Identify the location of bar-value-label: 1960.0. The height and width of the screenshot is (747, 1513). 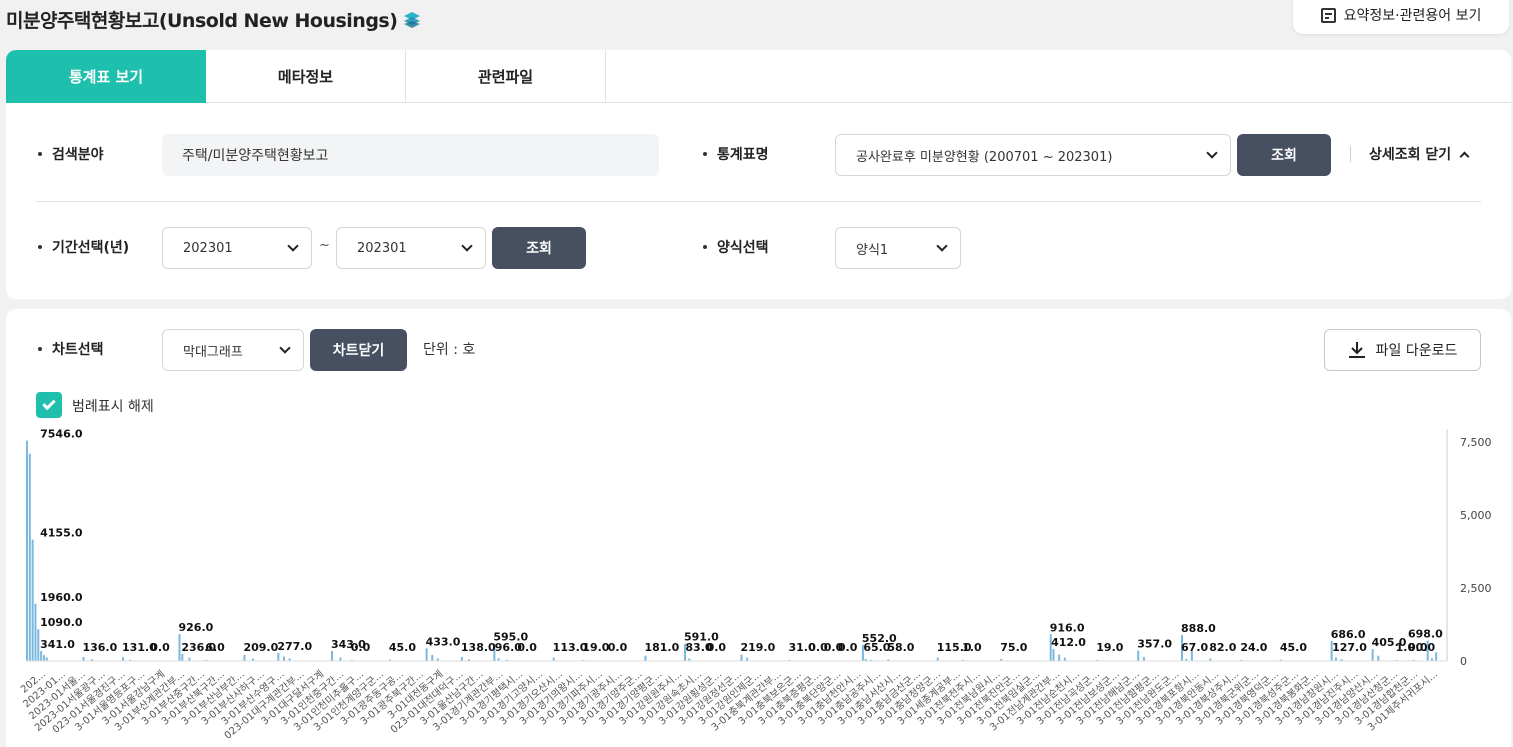
(61, 597).